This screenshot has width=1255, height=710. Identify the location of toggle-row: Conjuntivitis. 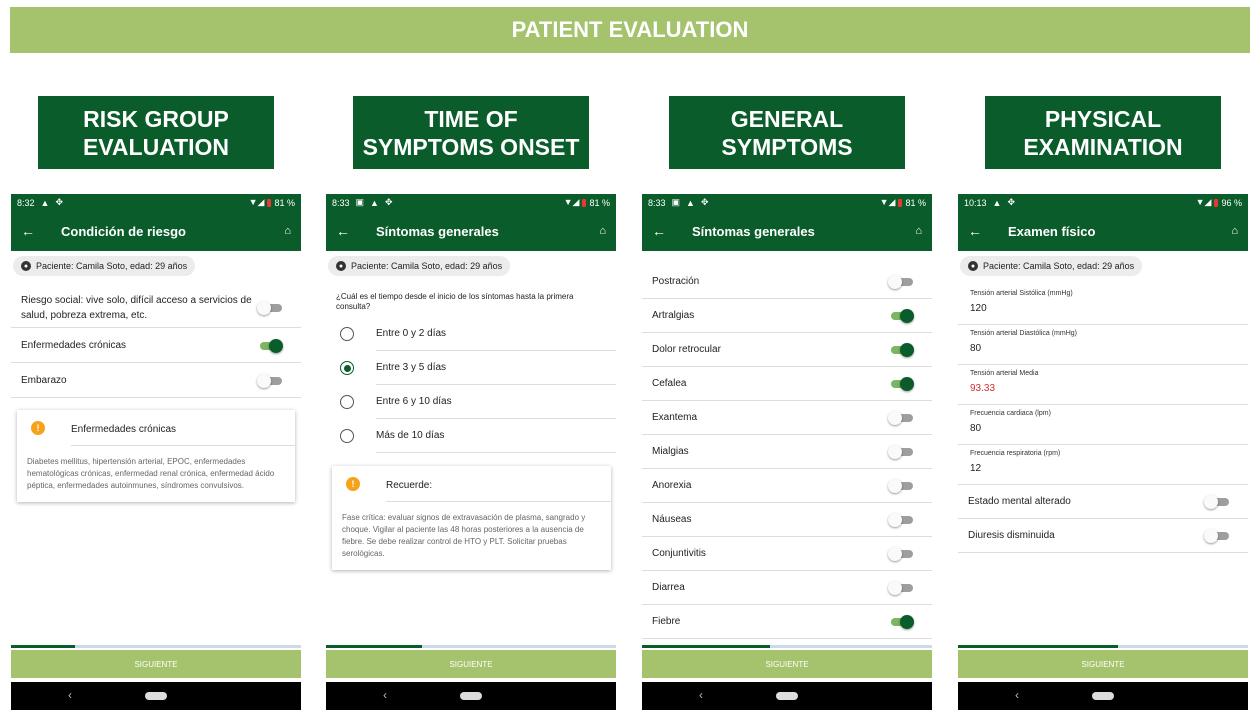
(787, 554).